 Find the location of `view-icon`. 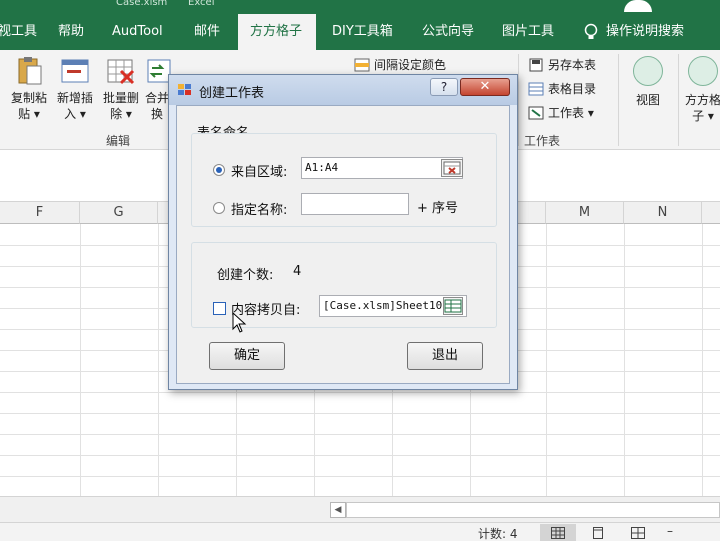

view-icon is located at coordinates (648, 71).